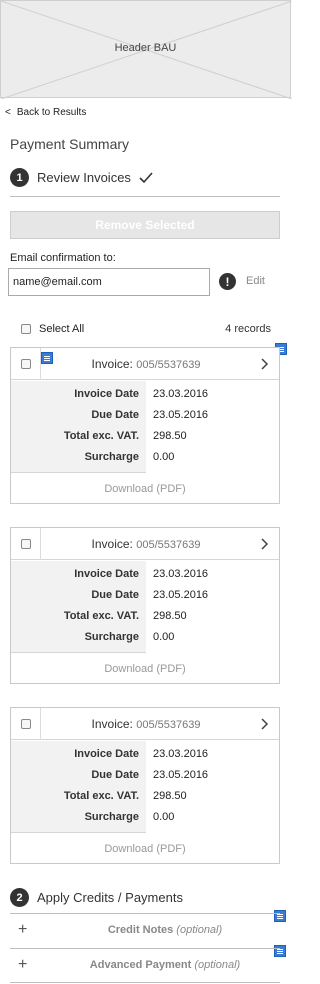  I want to click on header-label: Header BAU, so click(145, 48).